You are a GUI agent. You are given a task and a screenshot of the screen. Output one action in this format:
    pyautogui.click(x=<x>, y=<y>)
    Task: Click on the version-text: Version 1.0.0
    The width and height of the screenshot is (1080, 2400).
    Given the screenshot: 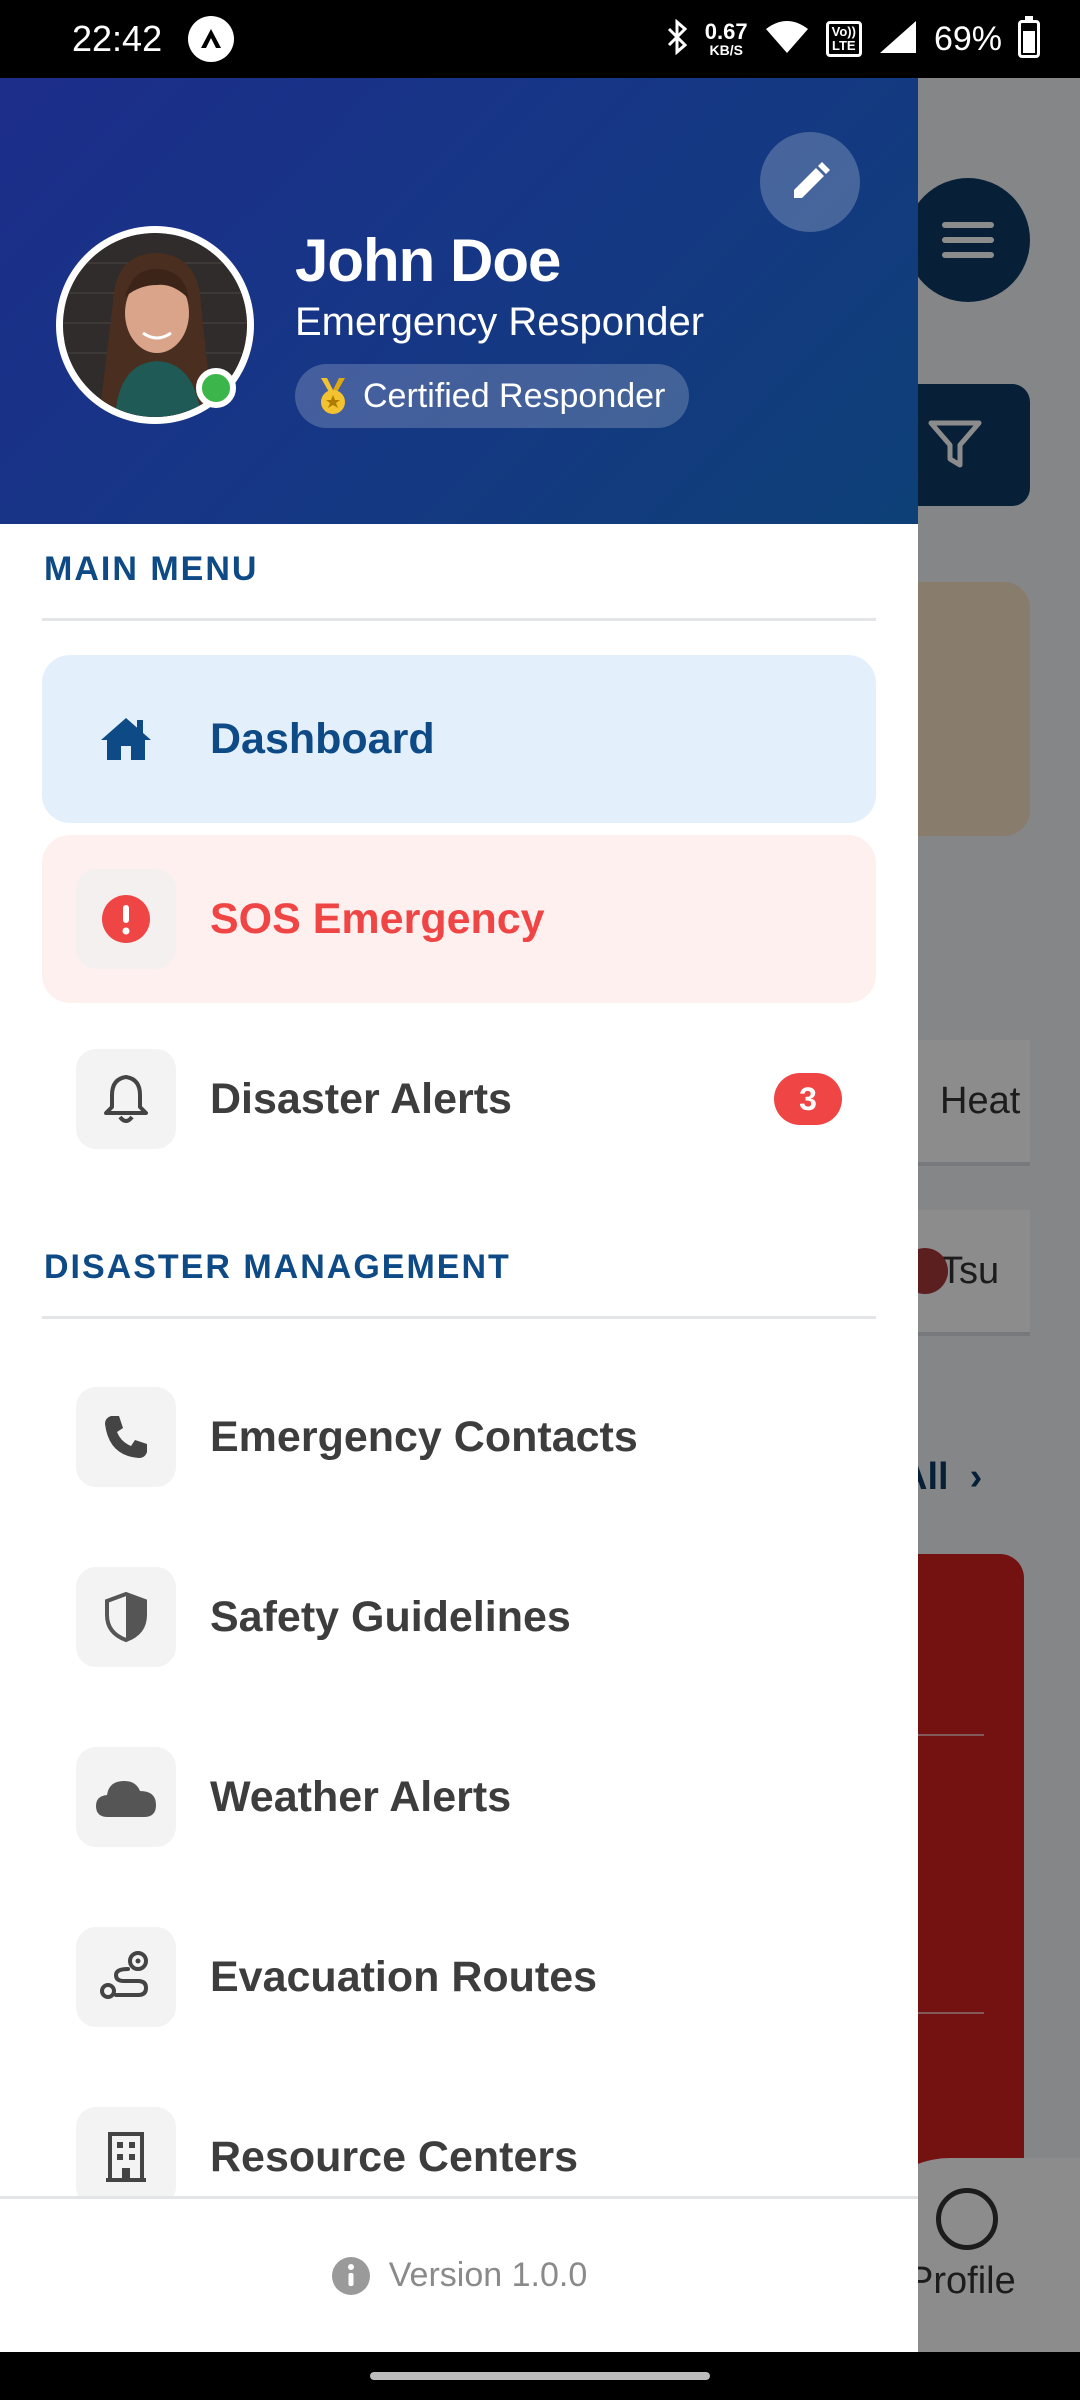 What is the action you would take?
    pyautogui.click(x=488, y=2275)
    